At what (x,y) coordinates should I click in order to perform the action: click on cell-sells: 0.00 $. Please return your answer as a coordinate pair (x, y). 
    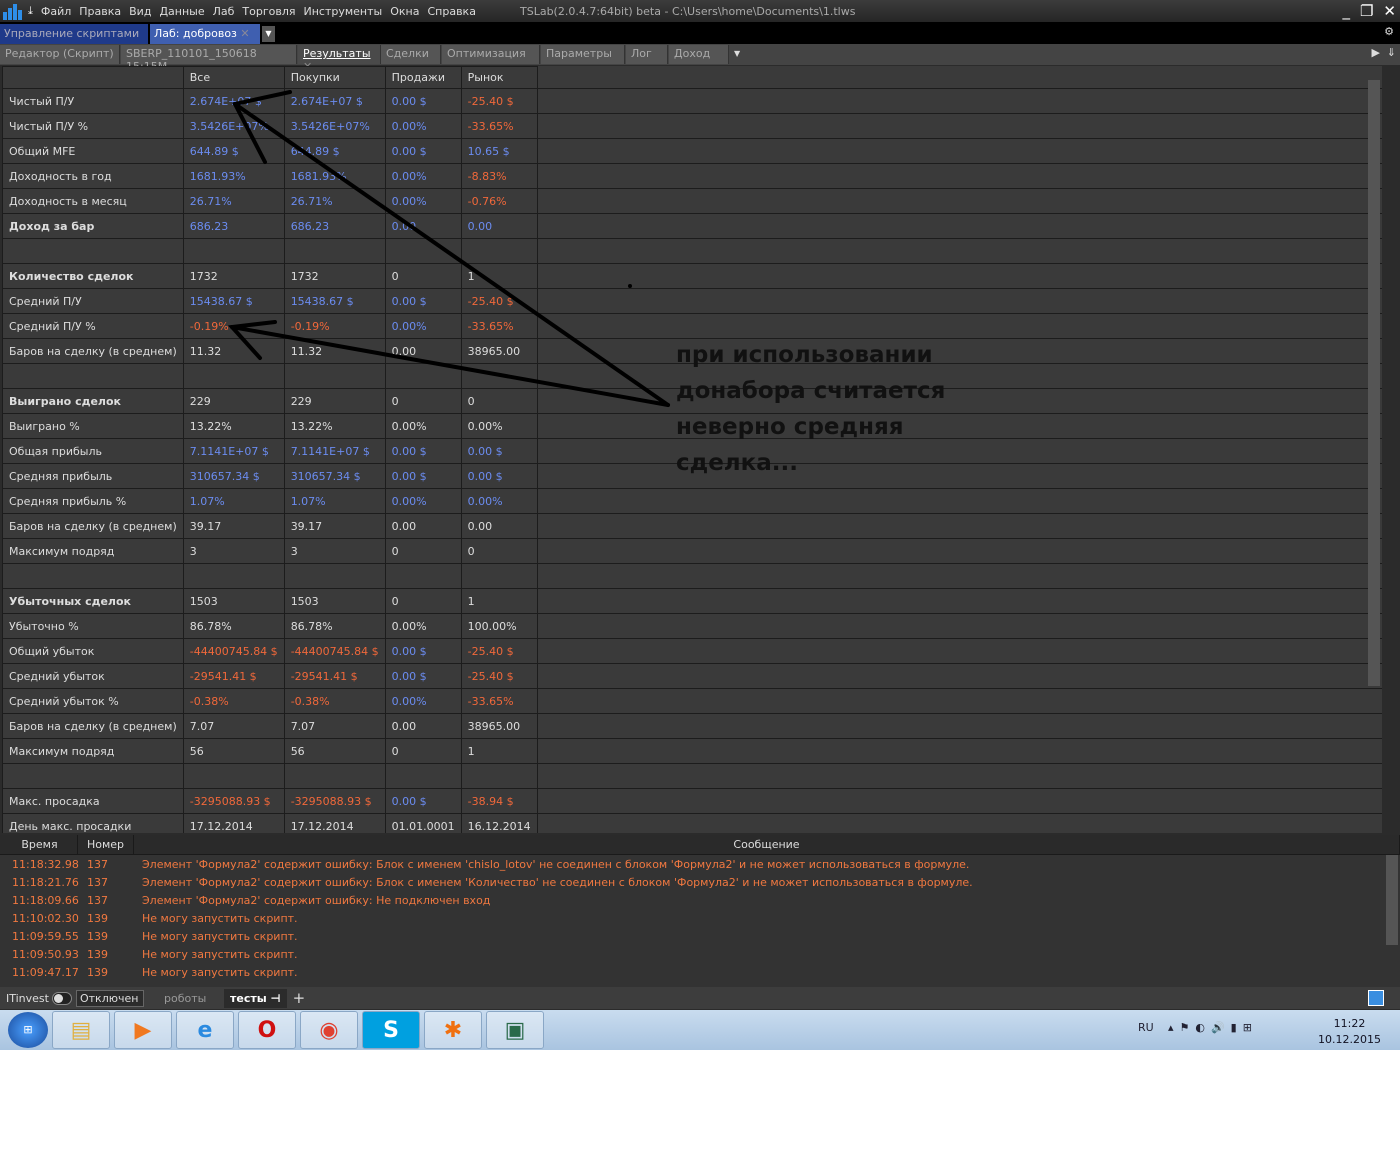
    Looking at the image, I should click on (423, 101).